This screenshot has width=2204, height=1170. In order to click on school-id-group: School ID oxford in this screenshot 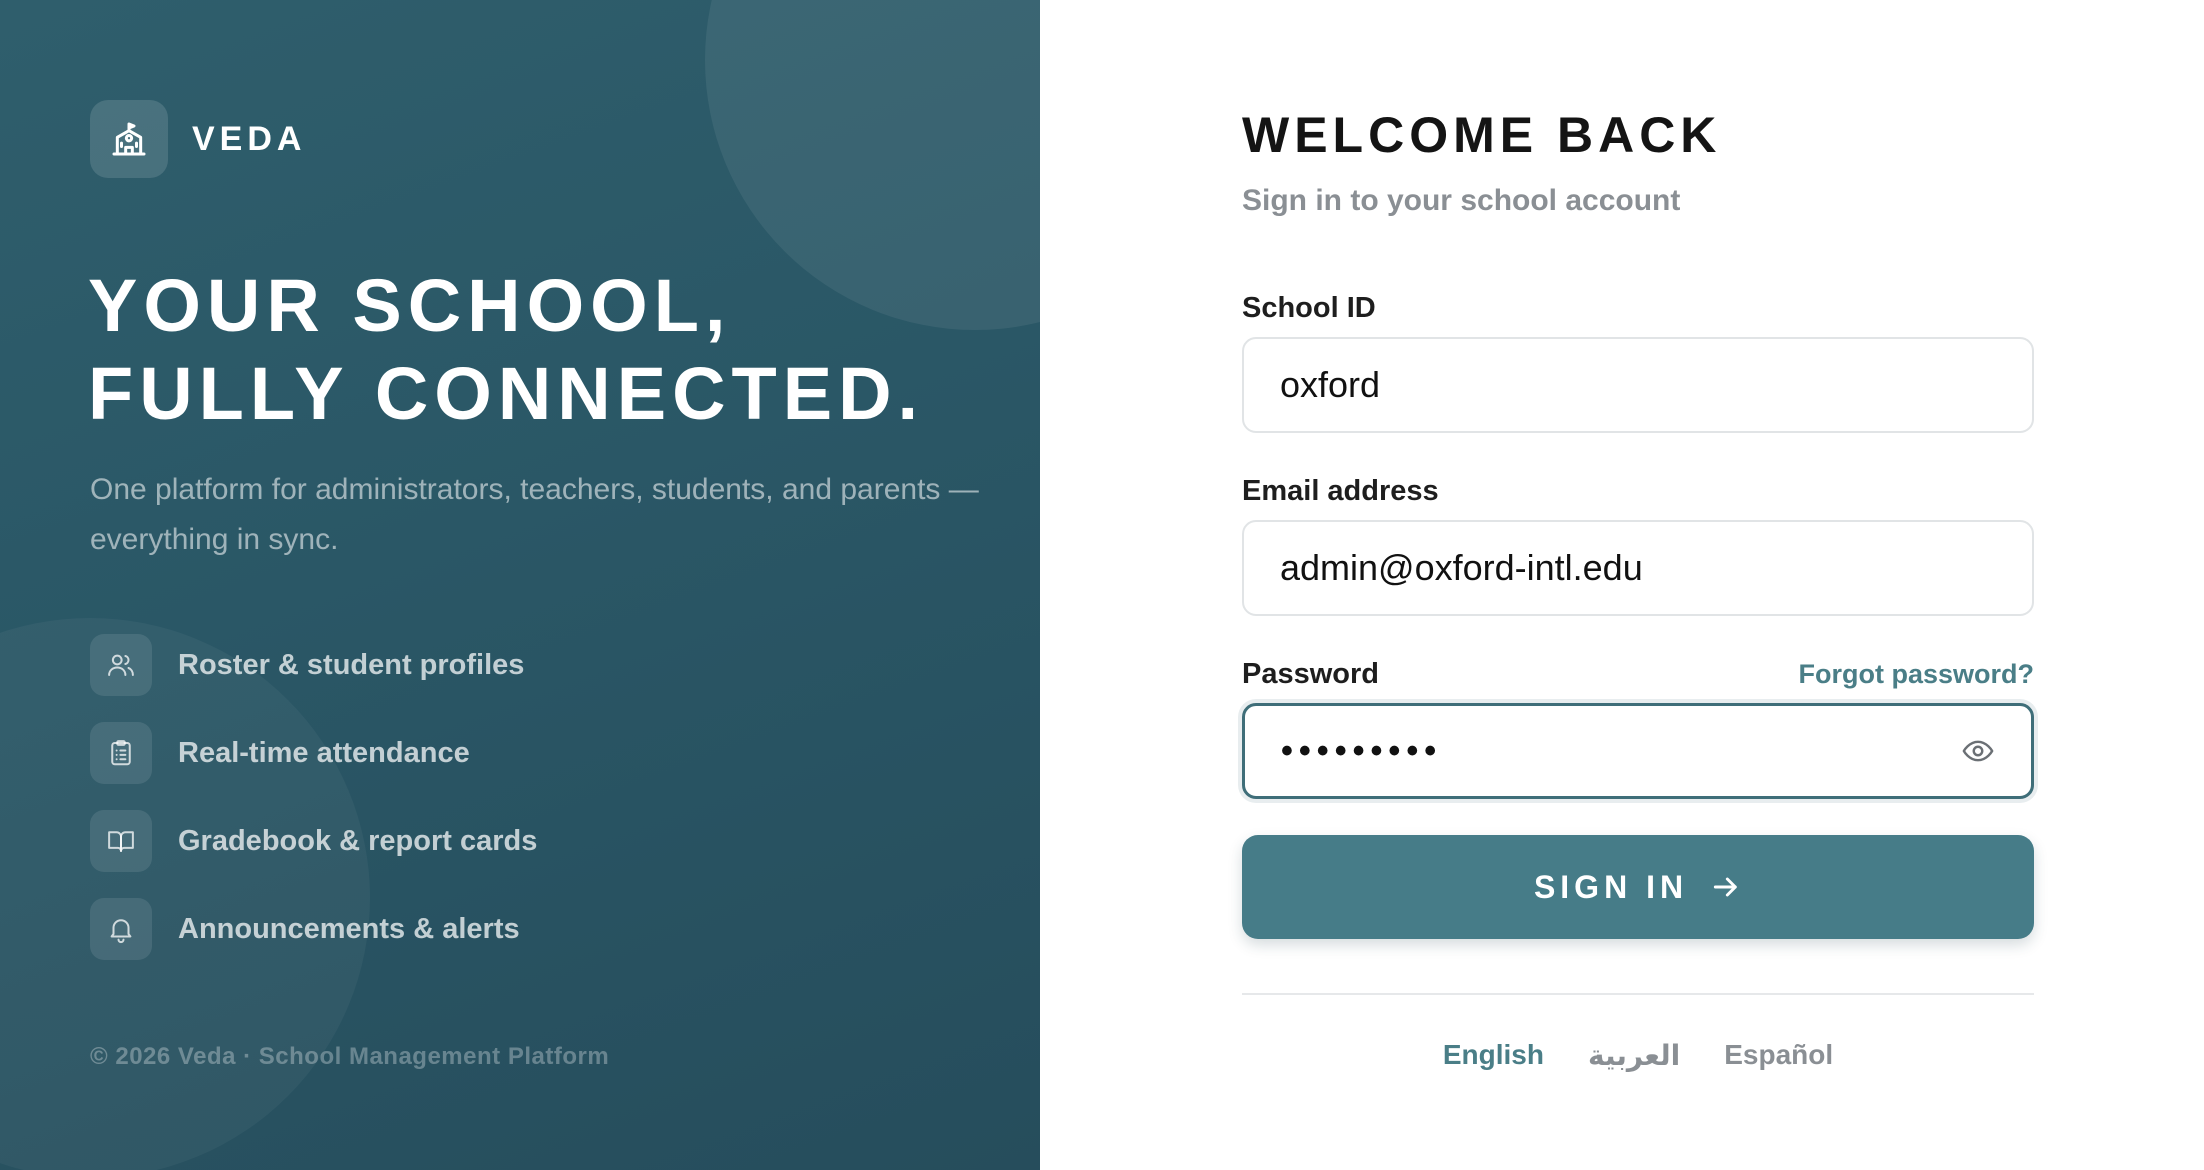, I will do `click(1638, 362)`.